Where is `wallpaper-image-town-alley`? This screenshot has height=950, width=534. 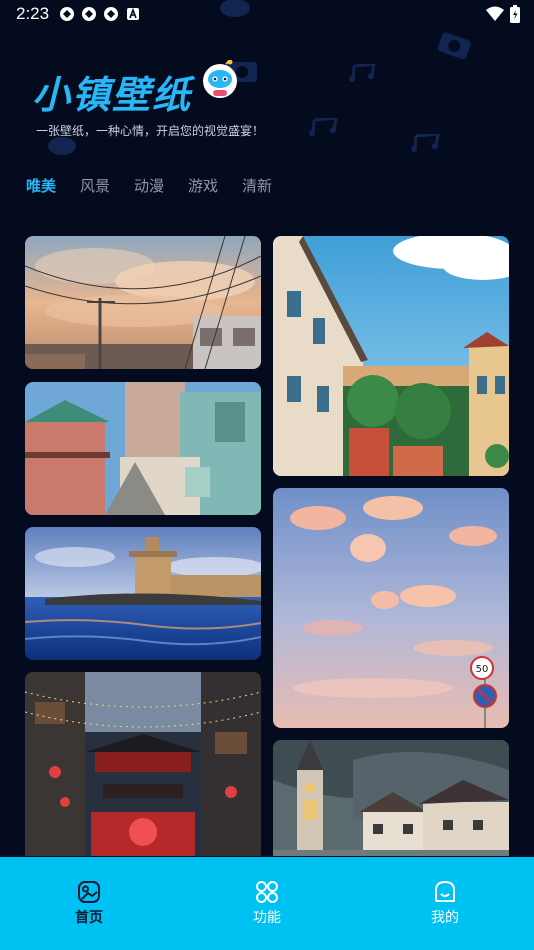
wallpaper-image-town-alley is located at coordinates (143, 448).